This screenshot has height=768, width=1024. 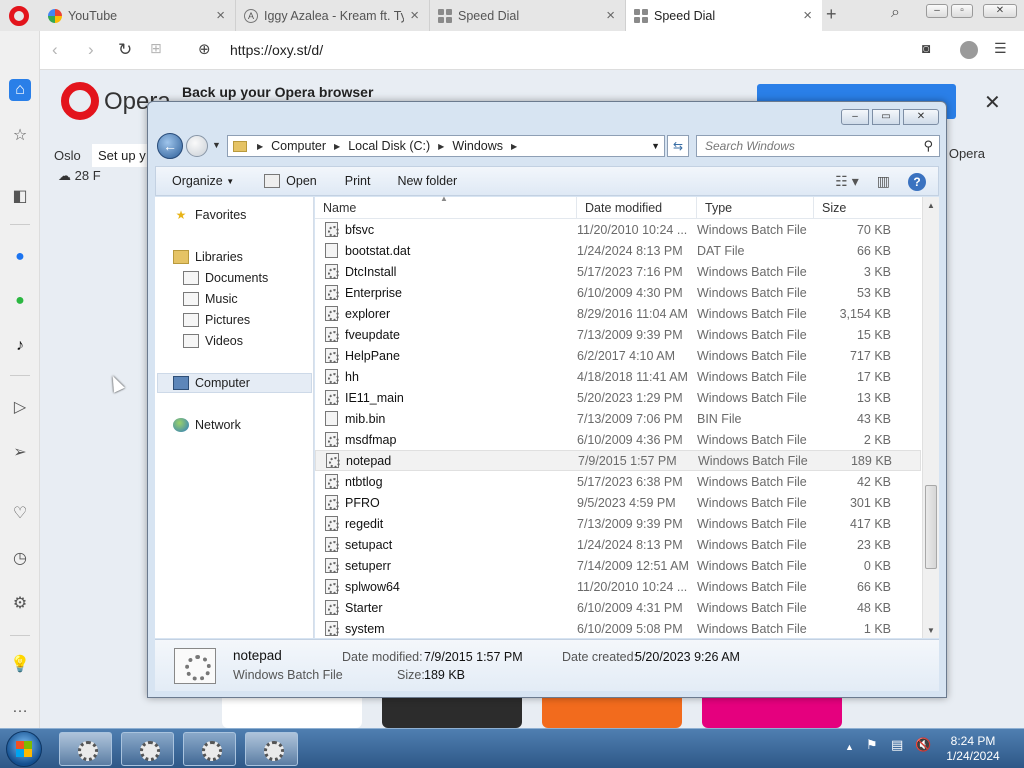 I want to click on profile-icon, so click(x=969, y=50).